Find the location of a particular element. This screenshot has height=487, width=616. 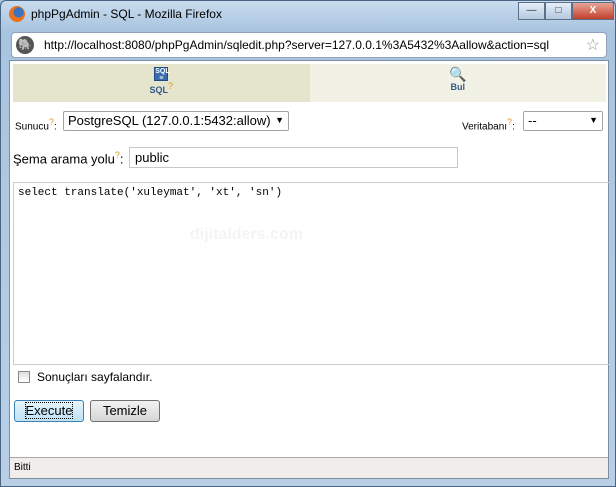

schema-label: Şema arama yolu?: is located at coordinates (68, 158).